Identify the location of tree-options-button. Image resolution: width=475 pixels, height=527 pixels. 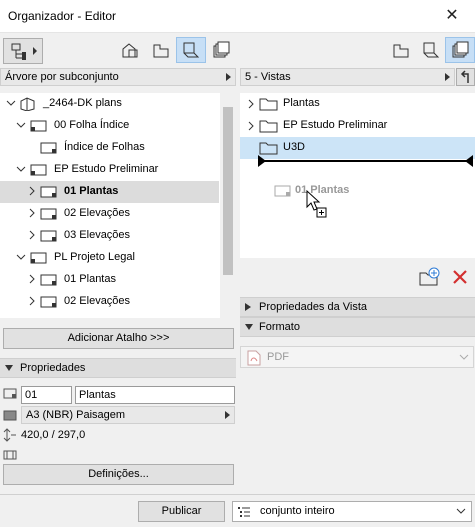
(23, 51).